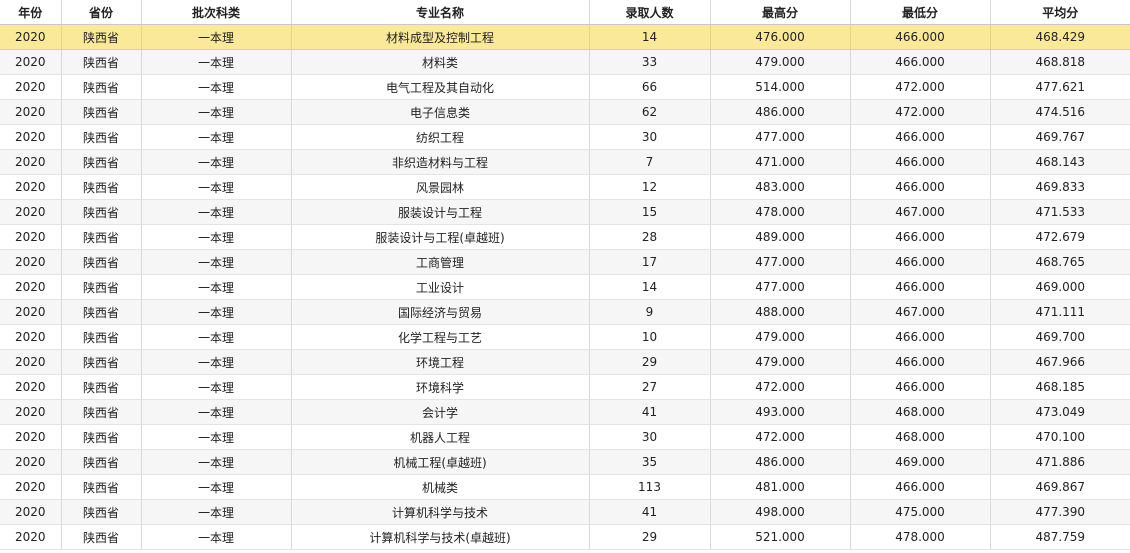  Describe the element at coordinates (440, 112) in the screenshot. I see `cell-major: 电子信息类` at that location.